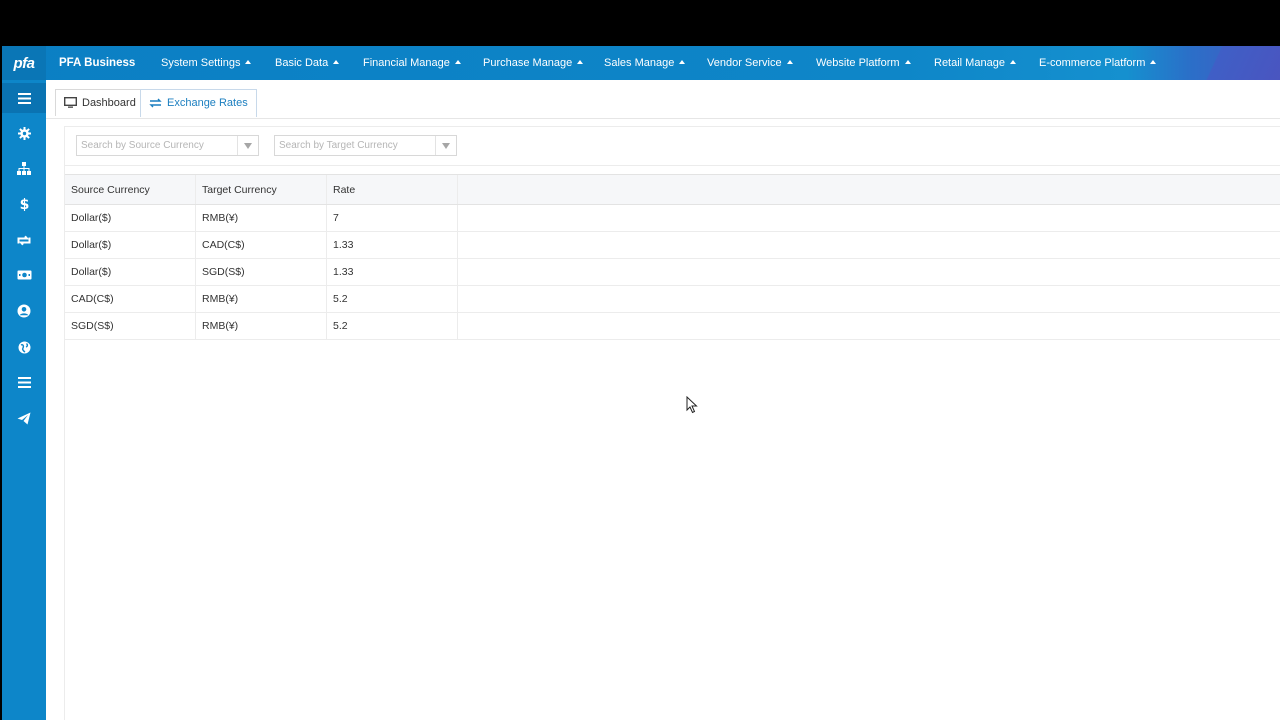  What do you see at coordinates (109, 103) in the screenshot?
I see `tab-label: Dashboard` at bounding box center [109, 103].